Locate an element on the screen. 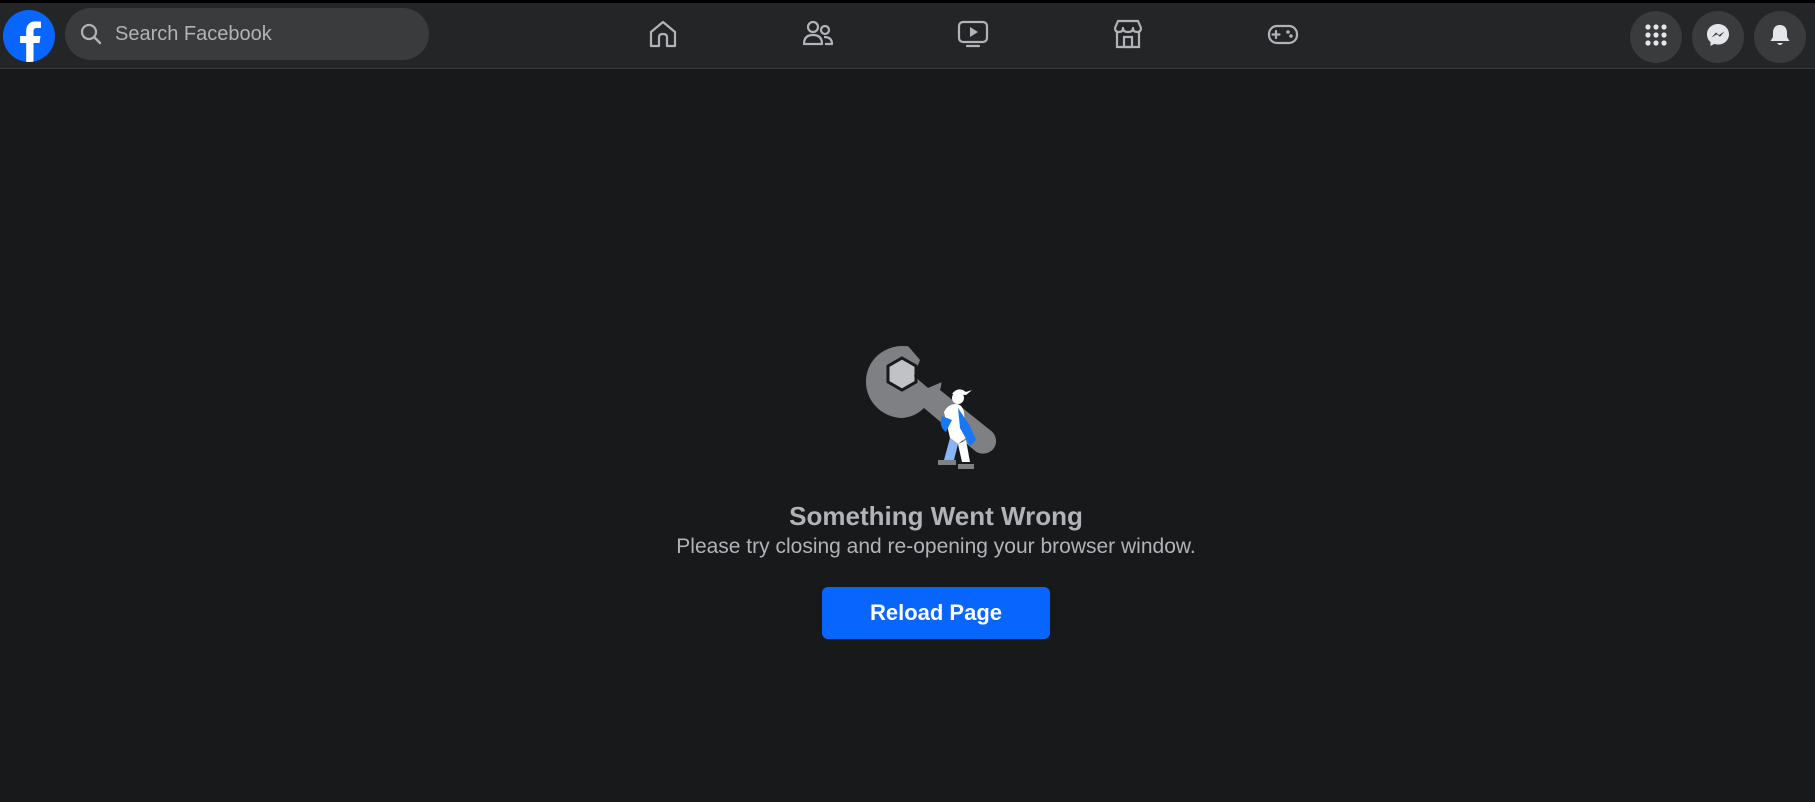  messenger-button is located at coordinates (1718, 37).